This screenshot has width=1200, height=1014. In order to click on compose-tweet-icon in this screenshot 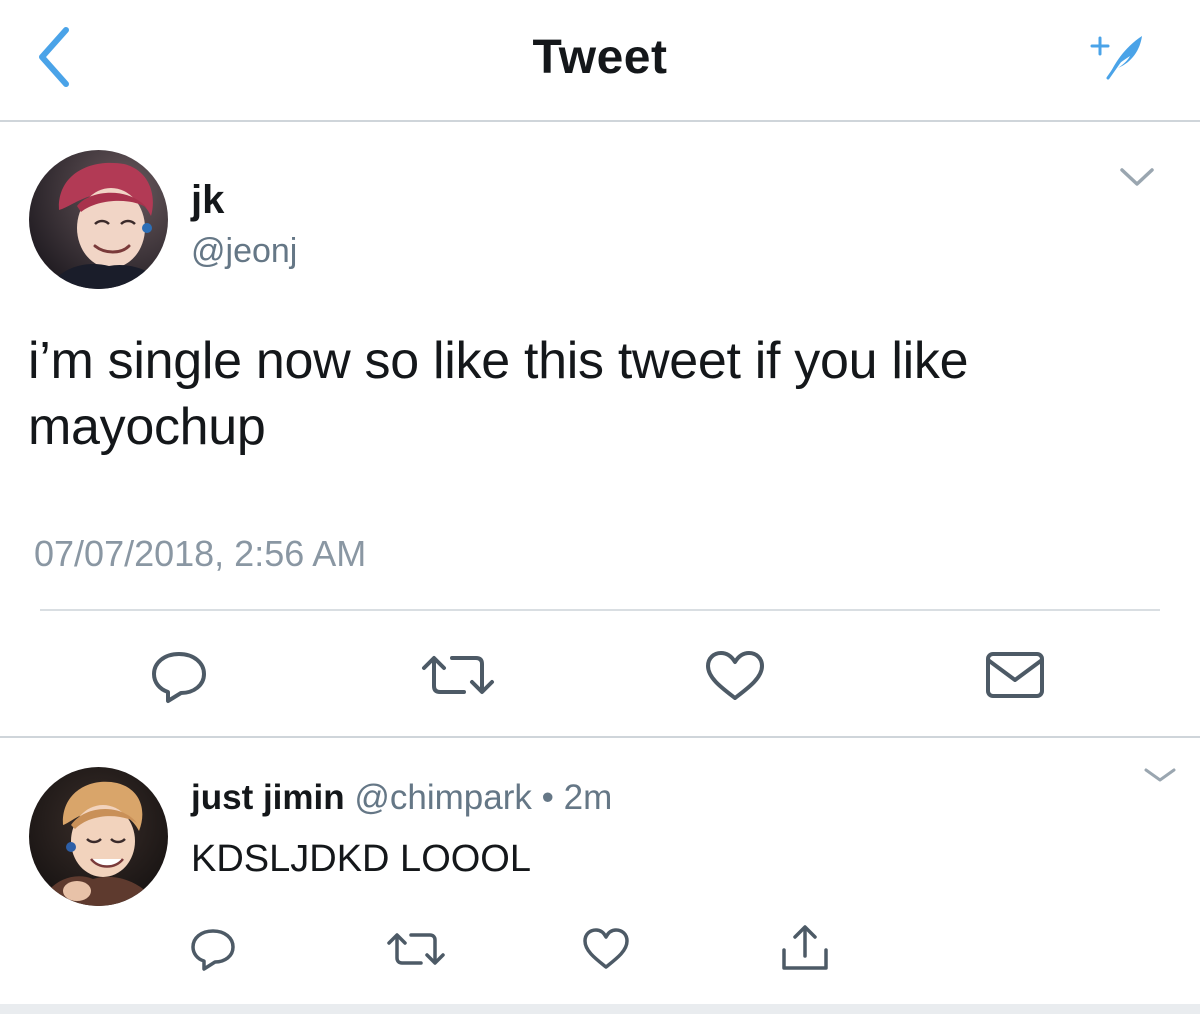, I will do `click(1116, 58)`.